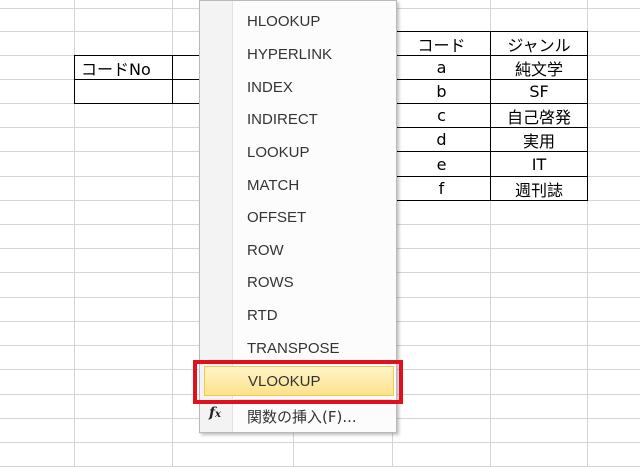  I want to click on genre-cell: 週刊誌, so click(539, 188).